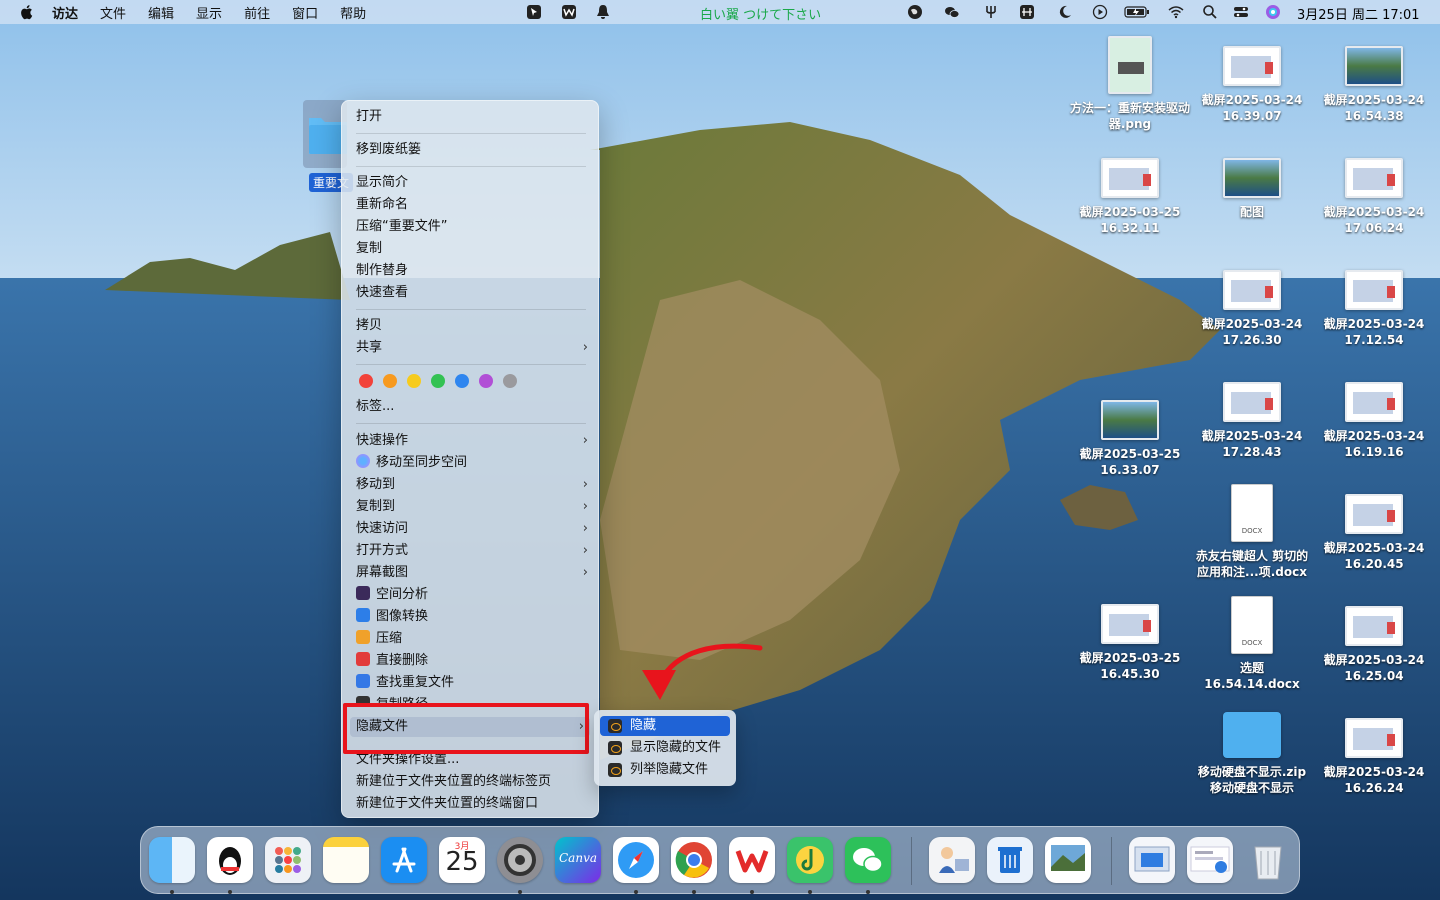 The image size is (1440, 900). I want to click on desktop-file-icon: 截屏2025-03-24 16.39.07, so click(1252, 85).